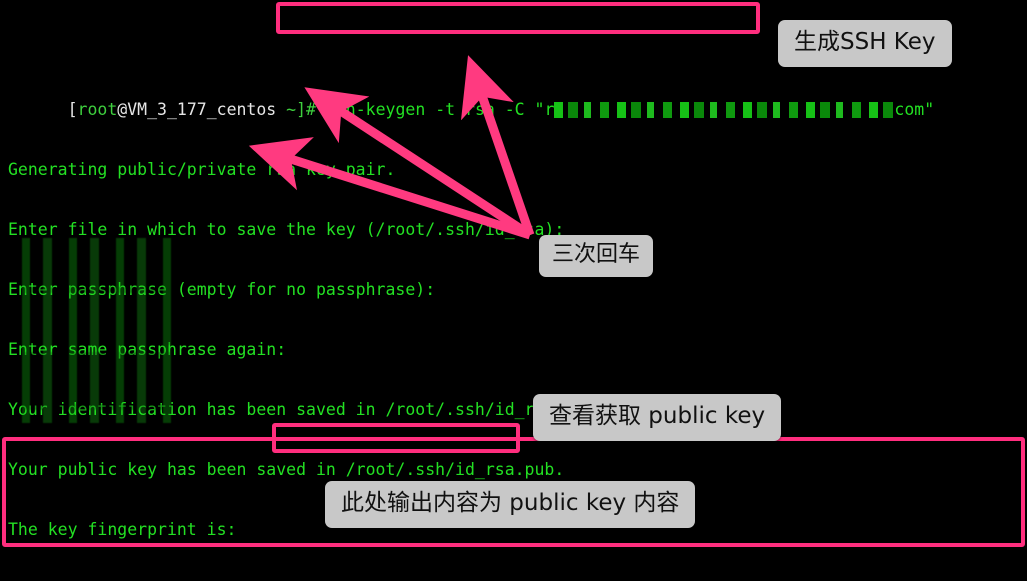 The image size is (1027, 581). I want to click on prompt-bracket: [, so click(72, 109).